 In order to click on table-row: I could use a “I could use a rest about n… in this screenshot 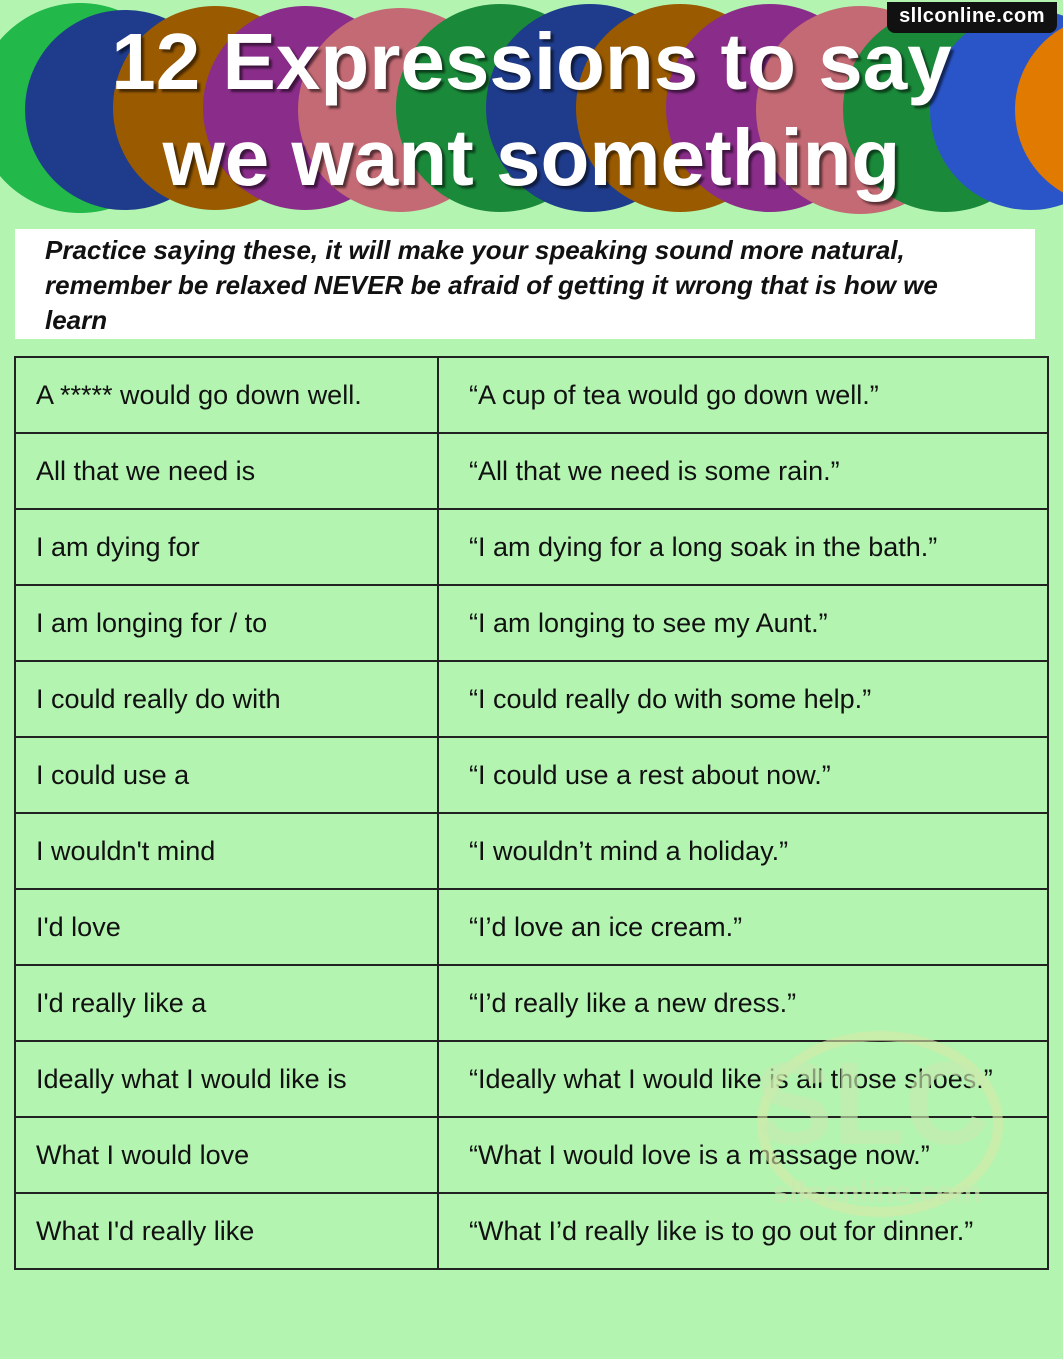, I will do `click(531, 775)`.